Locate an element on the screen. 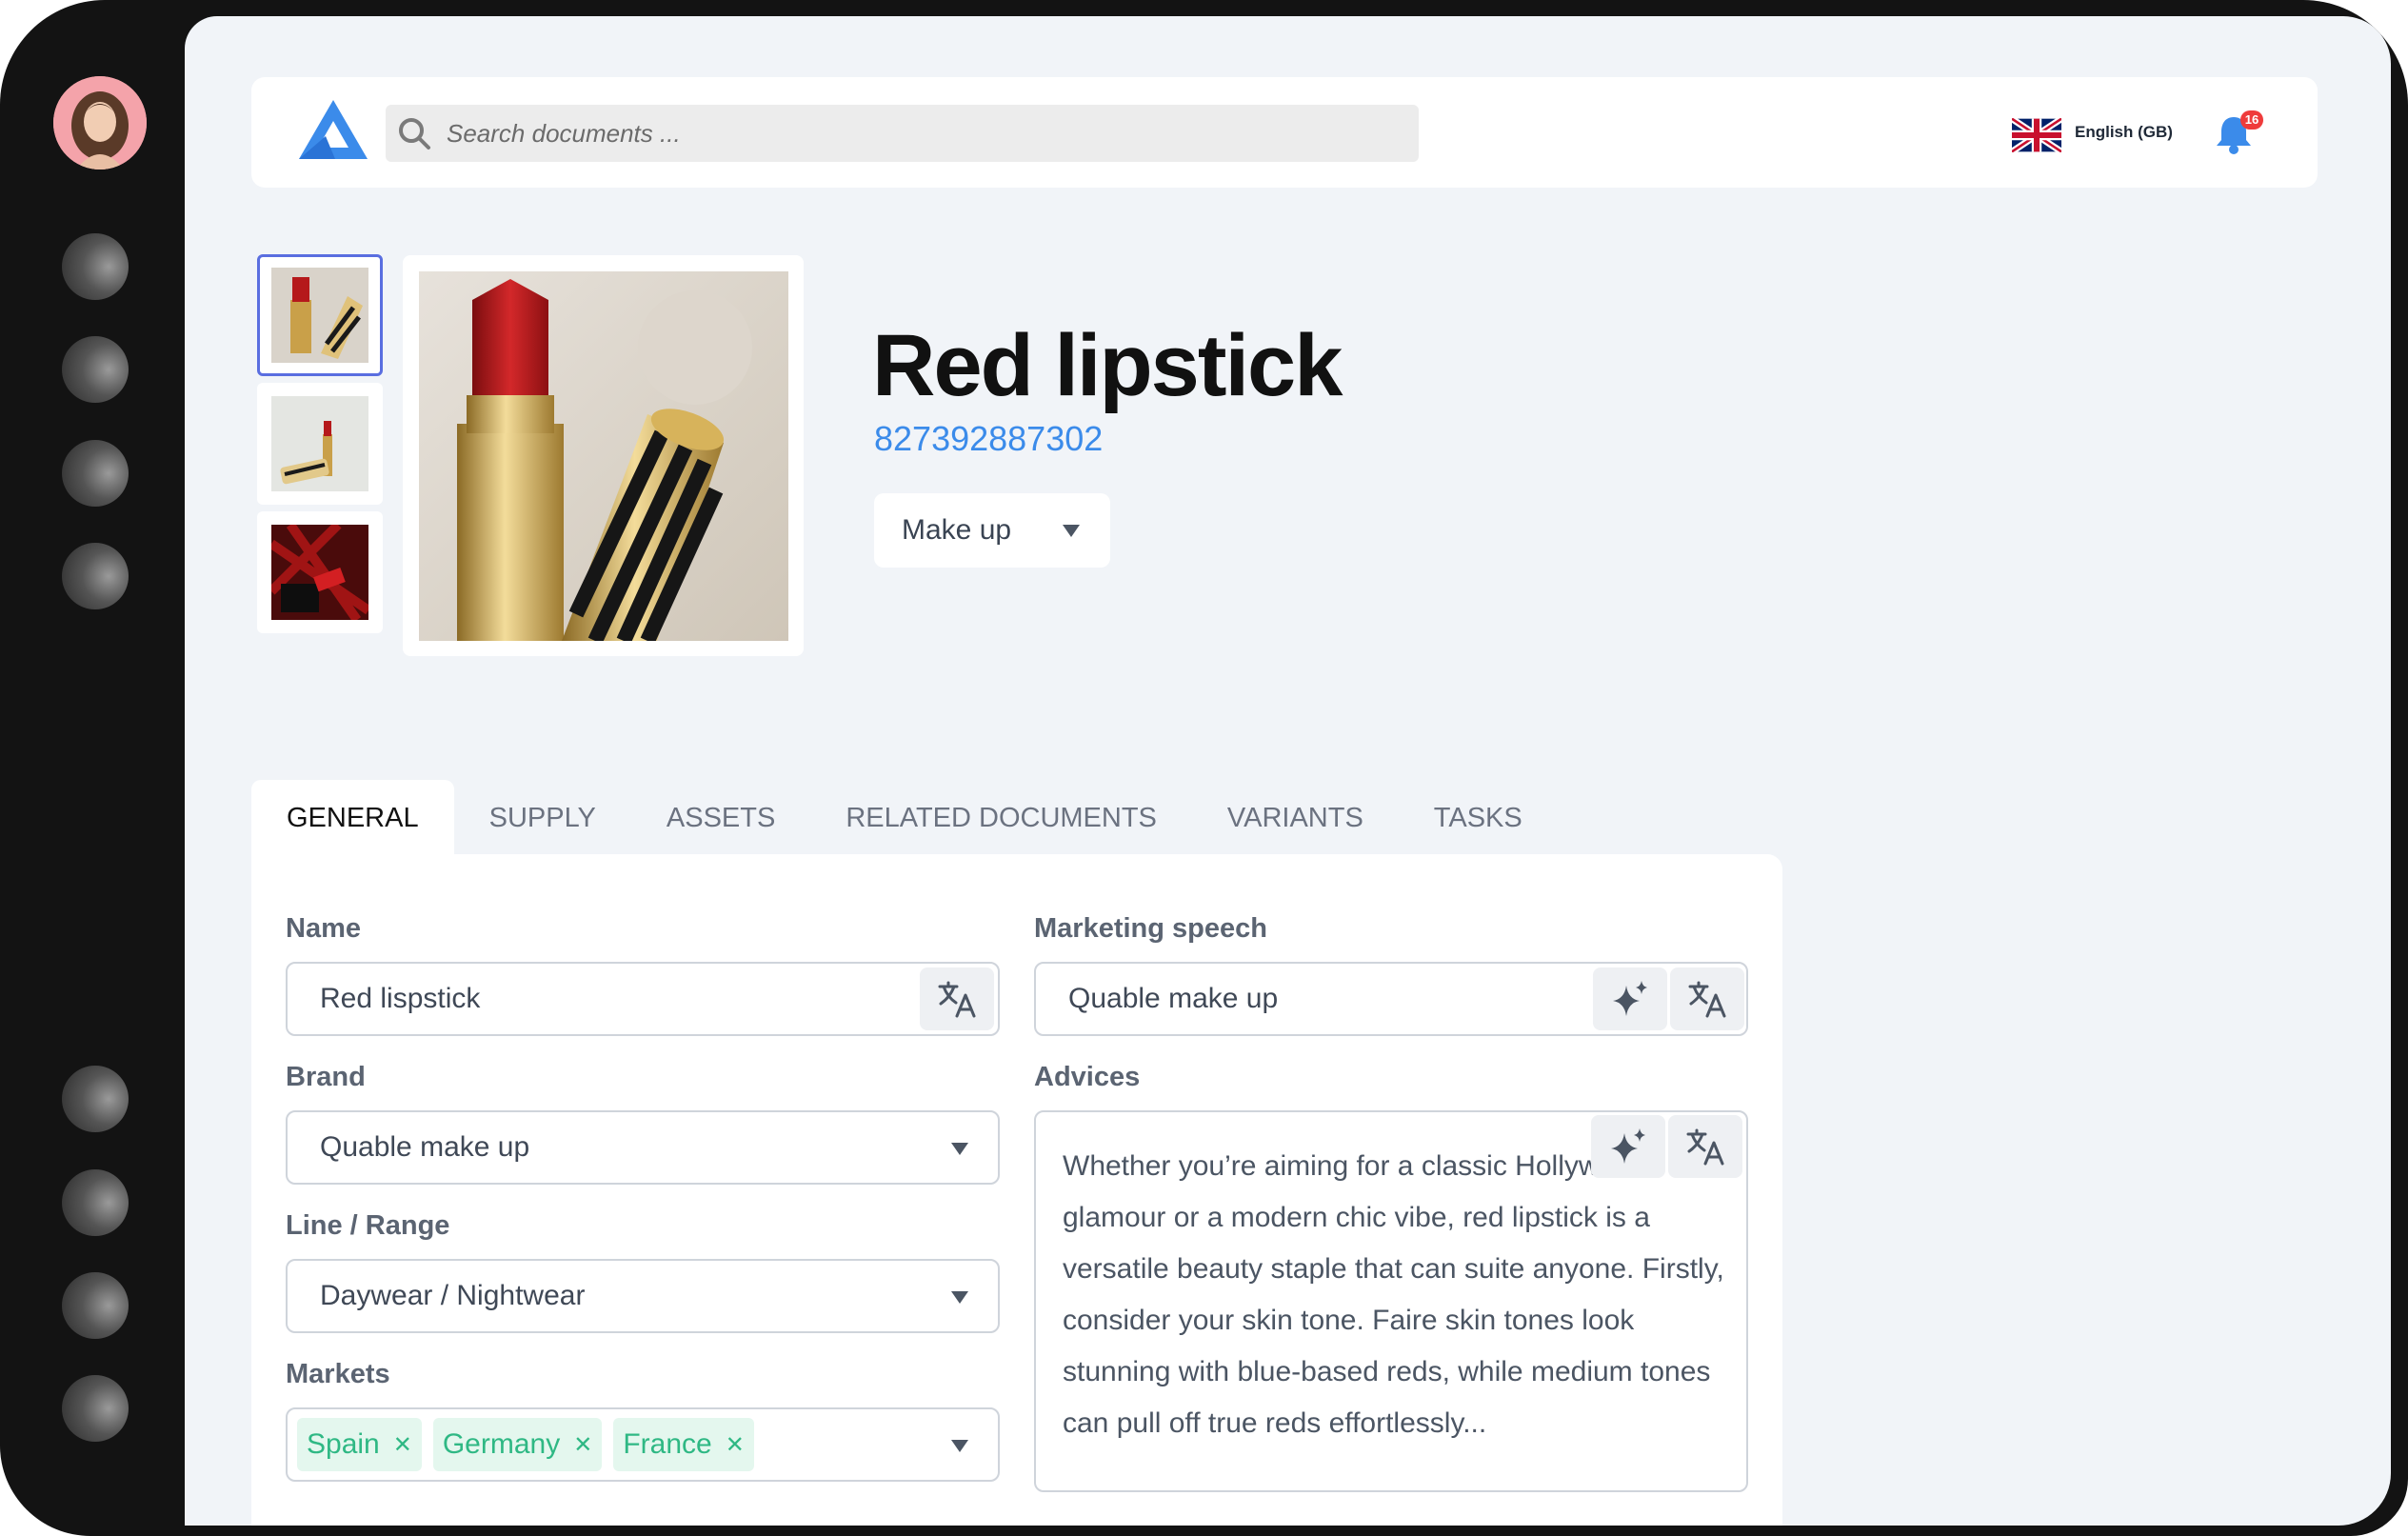  brand-value: Quable make up is located at coordinates (425, 1147).